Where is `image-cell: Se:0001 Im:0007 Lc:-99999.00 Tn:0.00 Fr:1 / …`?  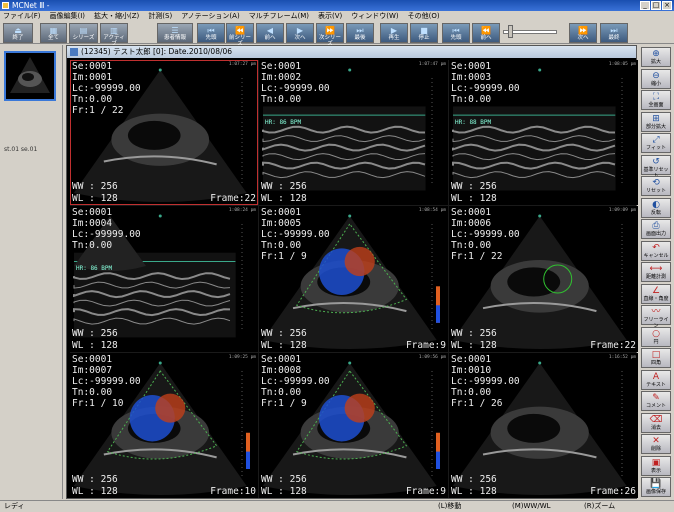
image-cell: Se:0001 Im:0007 Lc:-99999.00 Tn:0.00 Fr:1 / … is located at coordinates (164, 425).